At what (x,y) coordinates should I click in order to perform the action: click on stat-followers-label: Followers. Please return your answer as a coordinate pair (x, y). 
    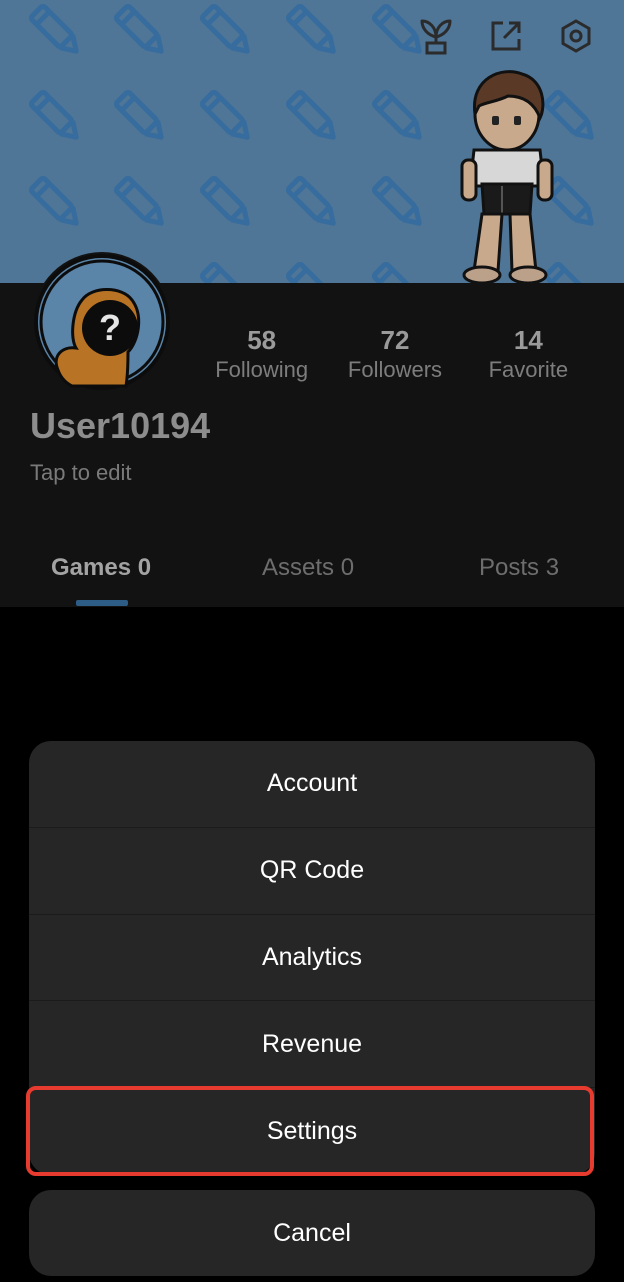
    Looking at the image, I should click on (395, 369).